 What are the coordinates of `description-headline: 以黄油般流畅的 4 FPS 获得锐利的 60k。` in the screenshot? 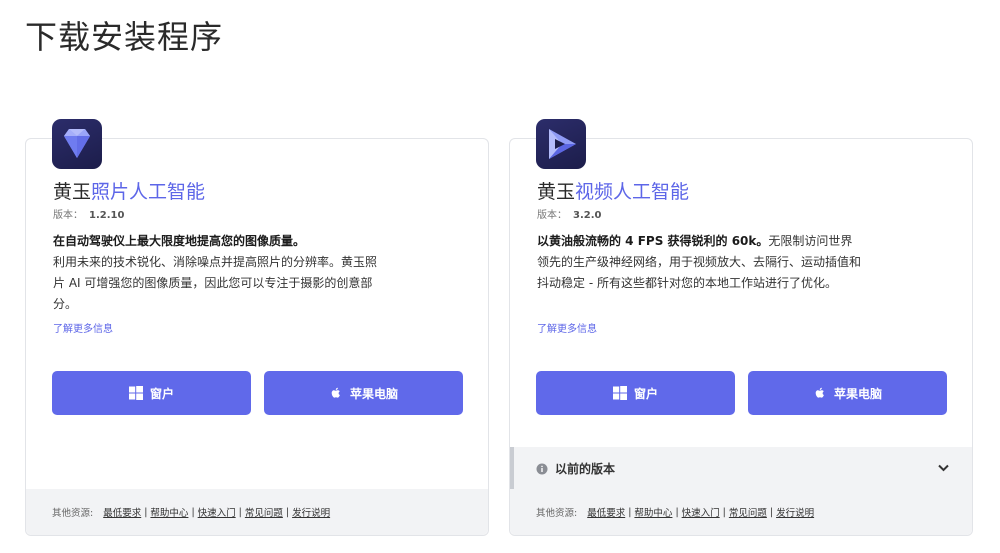 It's located at (653, 241).